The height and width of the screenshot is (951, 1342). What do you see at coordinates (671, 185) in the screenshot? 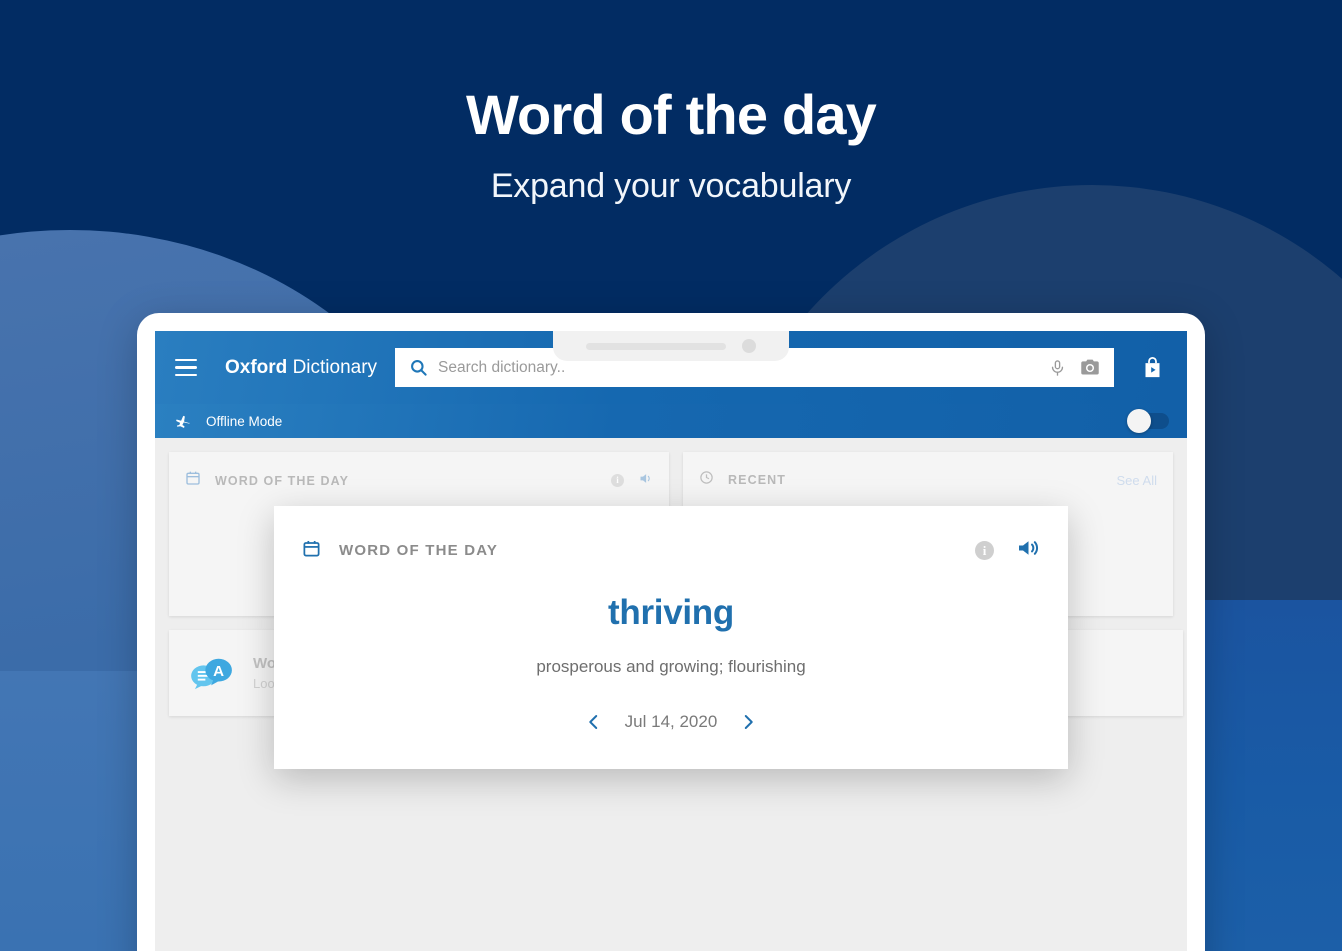
I see `page-subtitle: Expand your vocabulary` at bounding box center [671, 185].